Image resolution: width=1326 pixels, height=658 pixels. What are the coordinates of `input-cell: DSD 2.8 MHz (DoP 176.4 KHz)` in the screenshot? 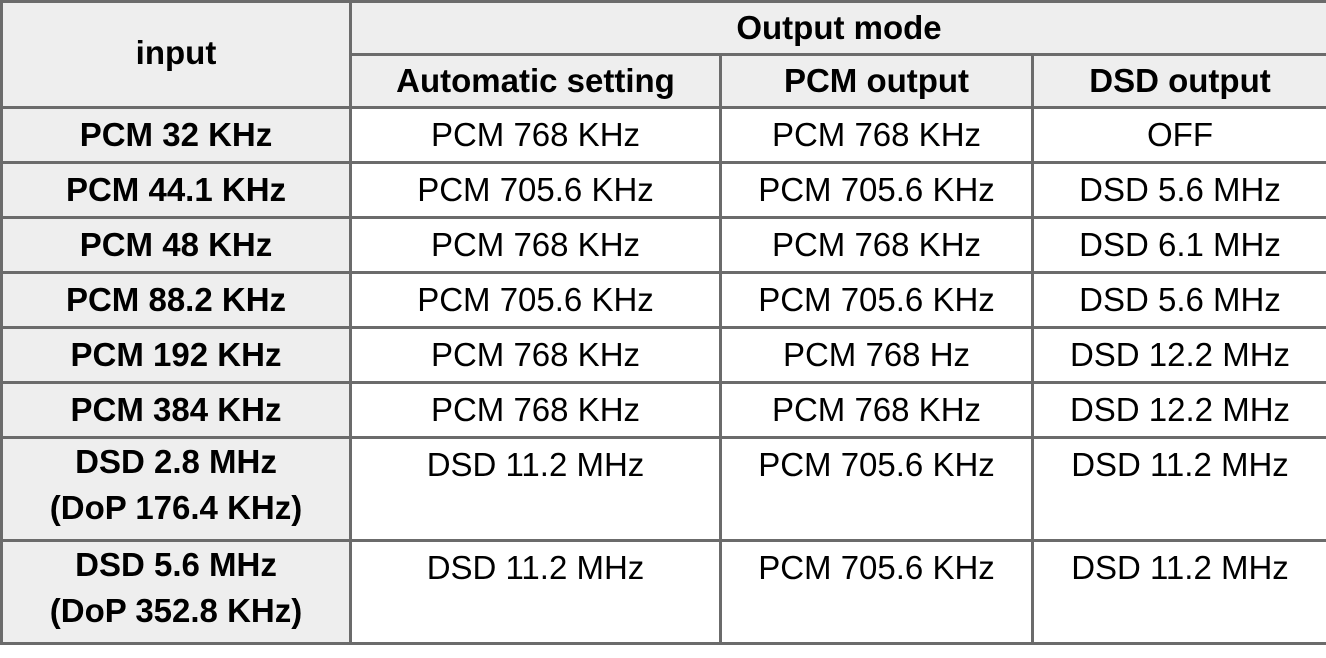 It's located at (176, 489).